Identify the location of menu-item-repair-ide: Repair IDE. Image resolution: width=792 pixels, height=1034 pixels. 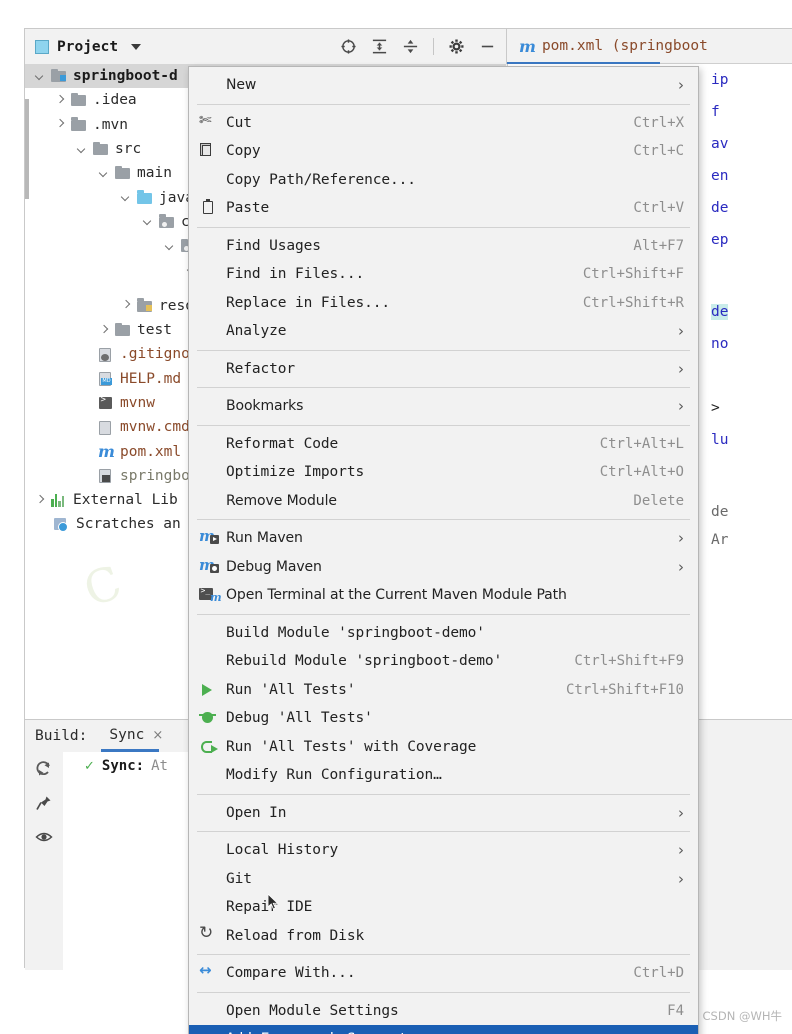
(443, 907).